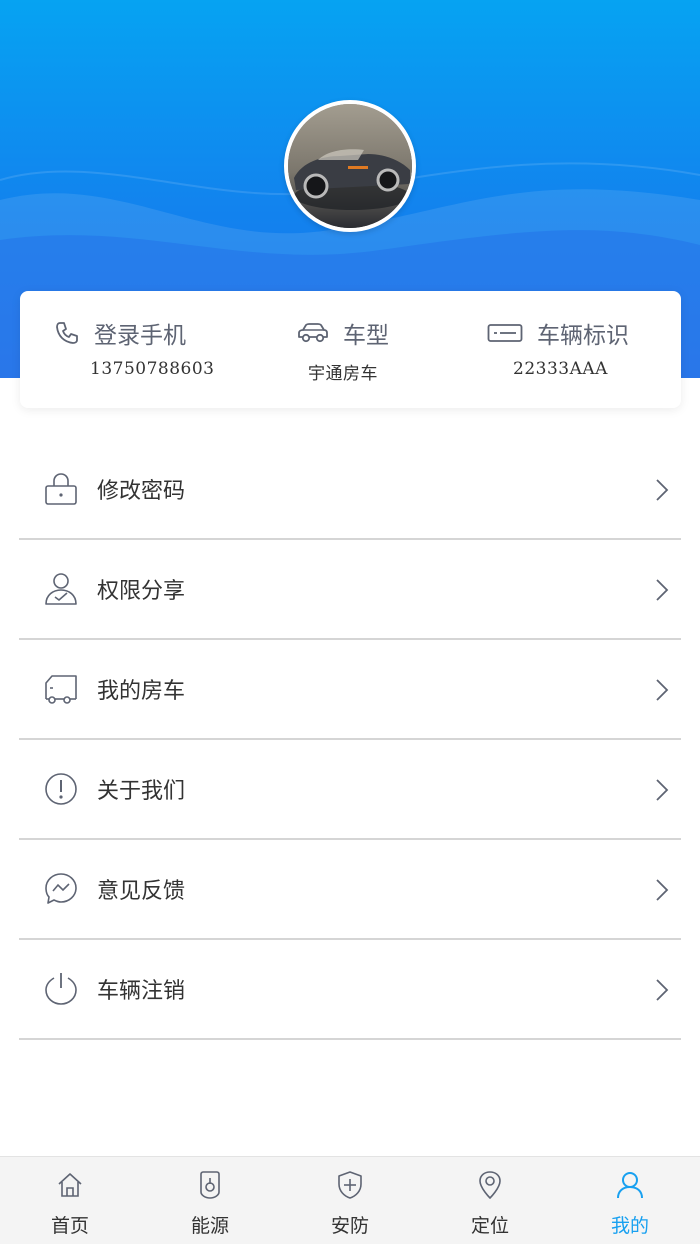 Image resolution: width=700 pixels, height=1244 pixels. I want to click on message-icon, so click(61, 889).